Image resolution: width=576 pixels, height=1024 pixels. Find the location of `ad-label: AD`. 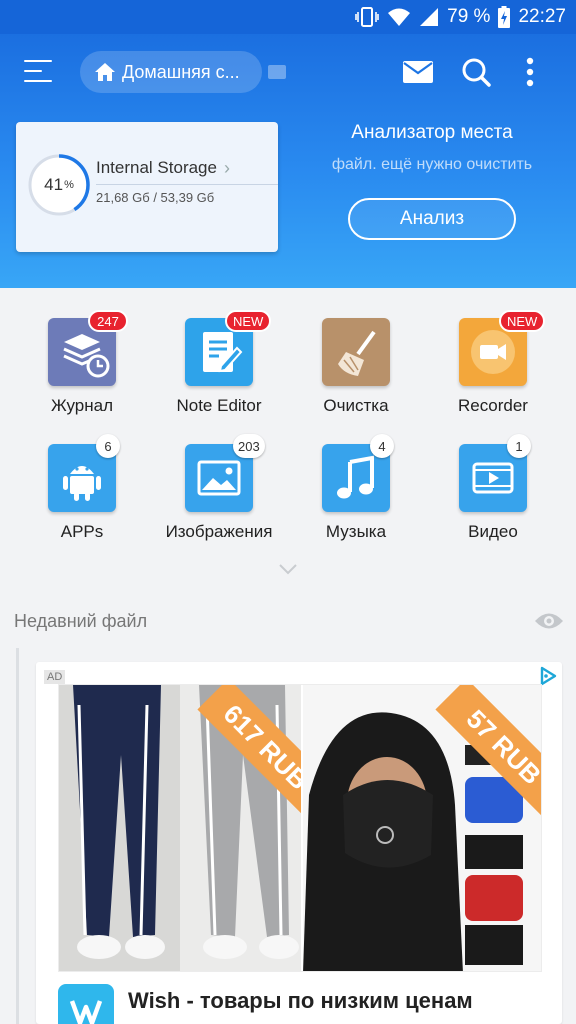

ad-label: AD is located at coordinates (55, 677).